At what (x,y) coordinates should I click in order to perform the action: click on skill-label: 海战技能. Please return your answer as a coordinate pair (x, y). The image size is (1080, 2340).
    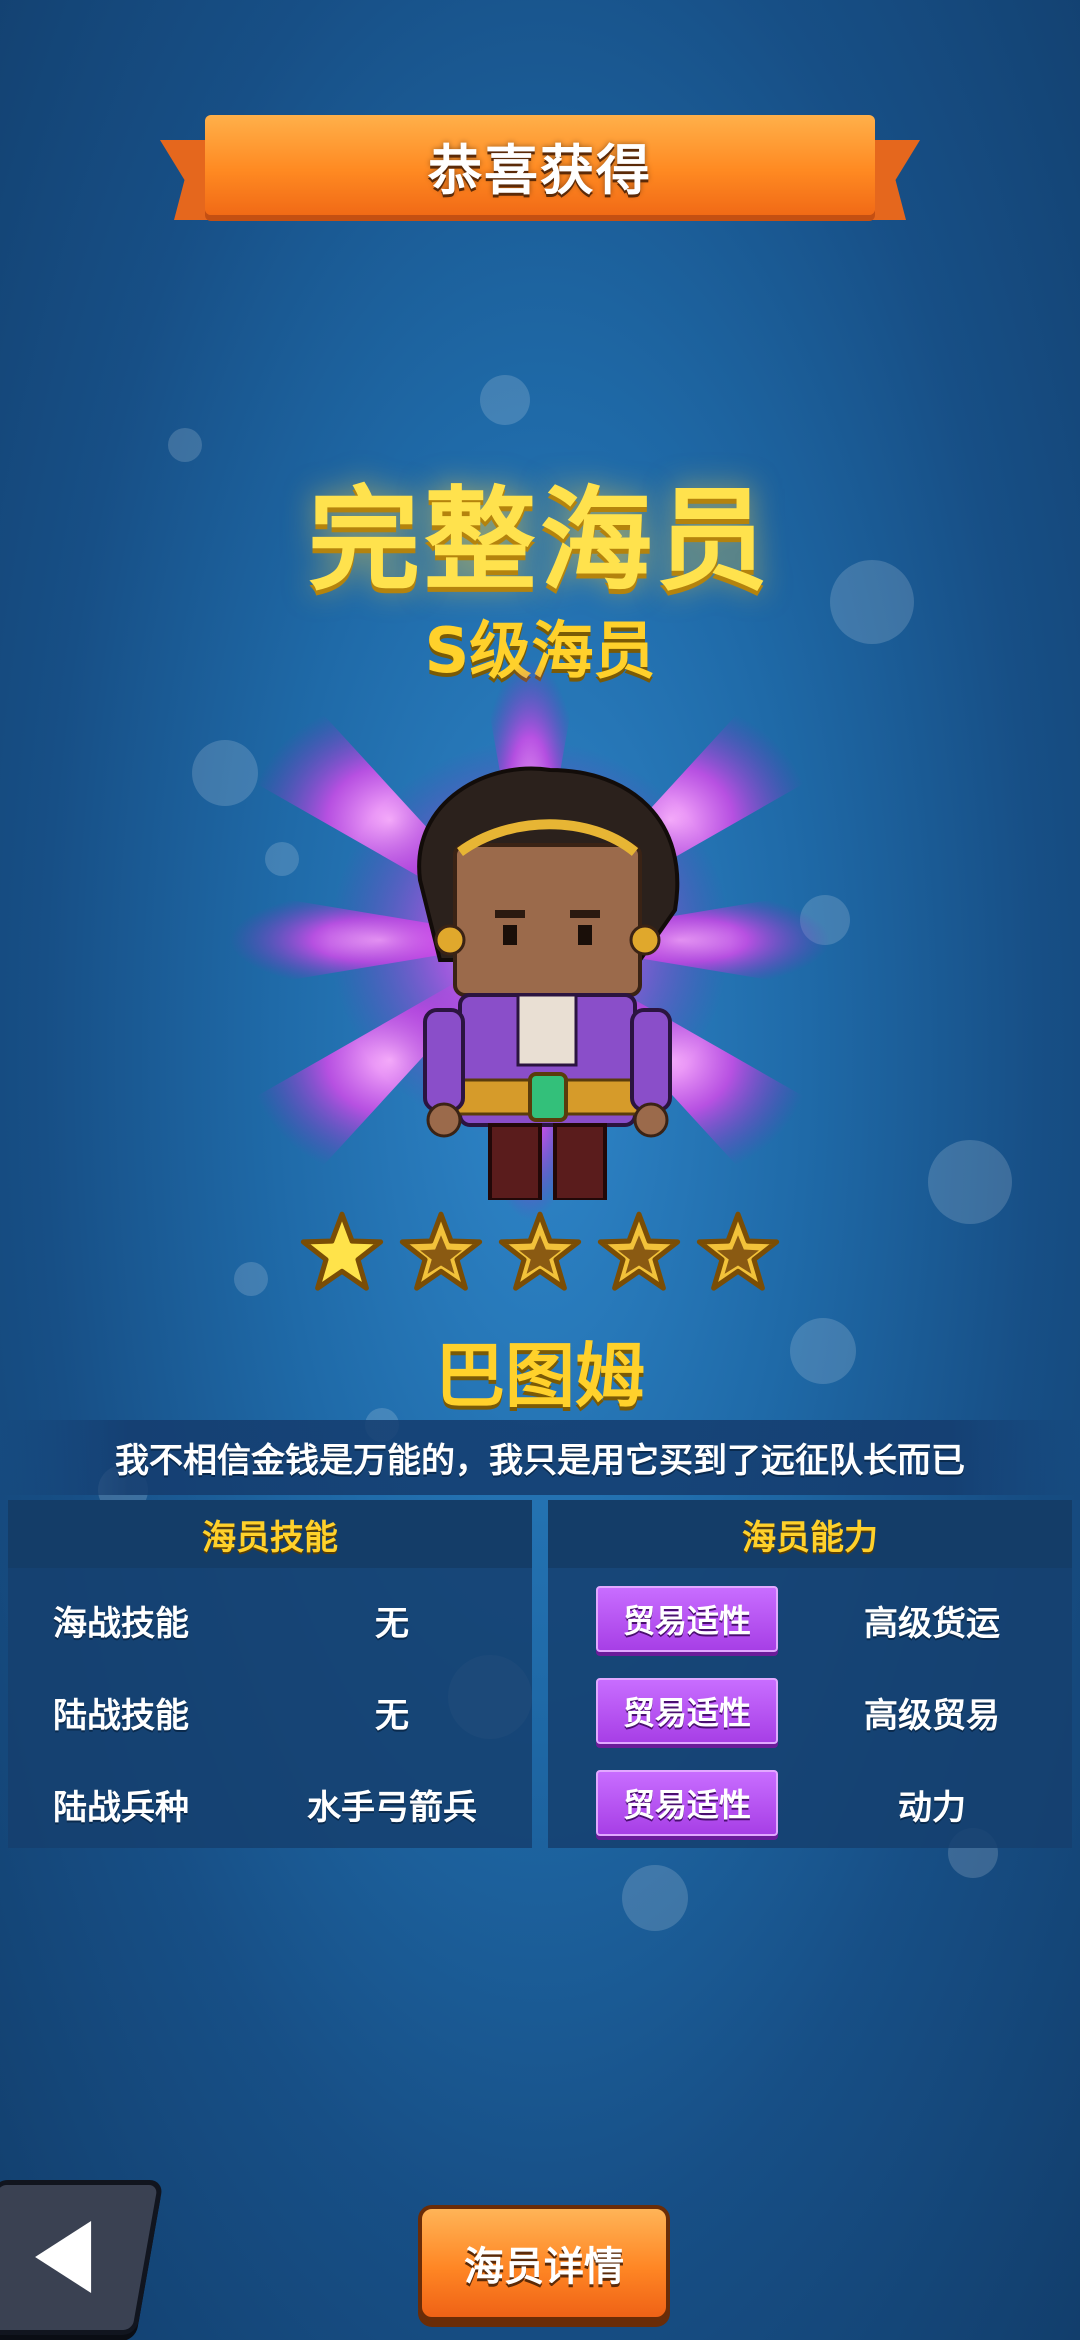
    Looking at the image, I should click on (121, 1624).